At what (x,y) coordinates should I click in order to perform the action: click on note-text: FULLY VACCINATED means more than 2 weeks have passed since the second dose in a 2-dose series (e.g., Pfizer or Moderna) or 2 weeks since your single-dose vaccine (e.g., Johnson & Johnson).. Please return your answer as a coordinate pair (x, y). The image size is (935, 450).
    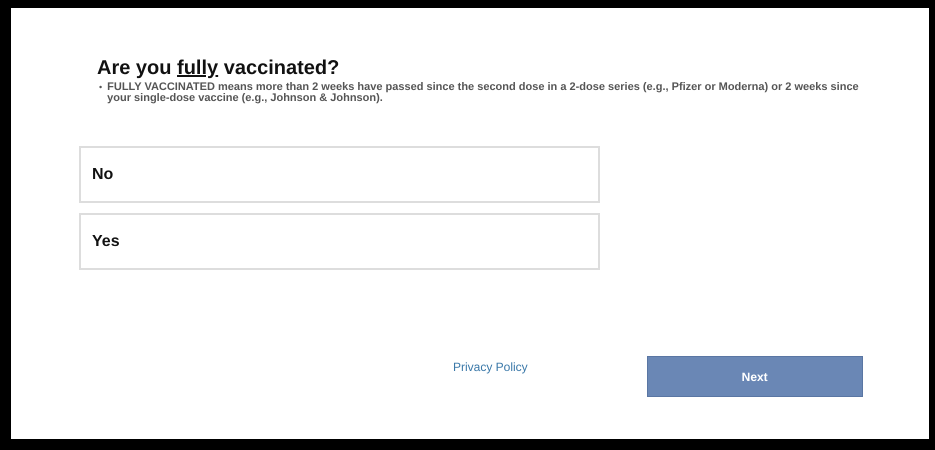
    Looking at the image, I should click on (483, 93).